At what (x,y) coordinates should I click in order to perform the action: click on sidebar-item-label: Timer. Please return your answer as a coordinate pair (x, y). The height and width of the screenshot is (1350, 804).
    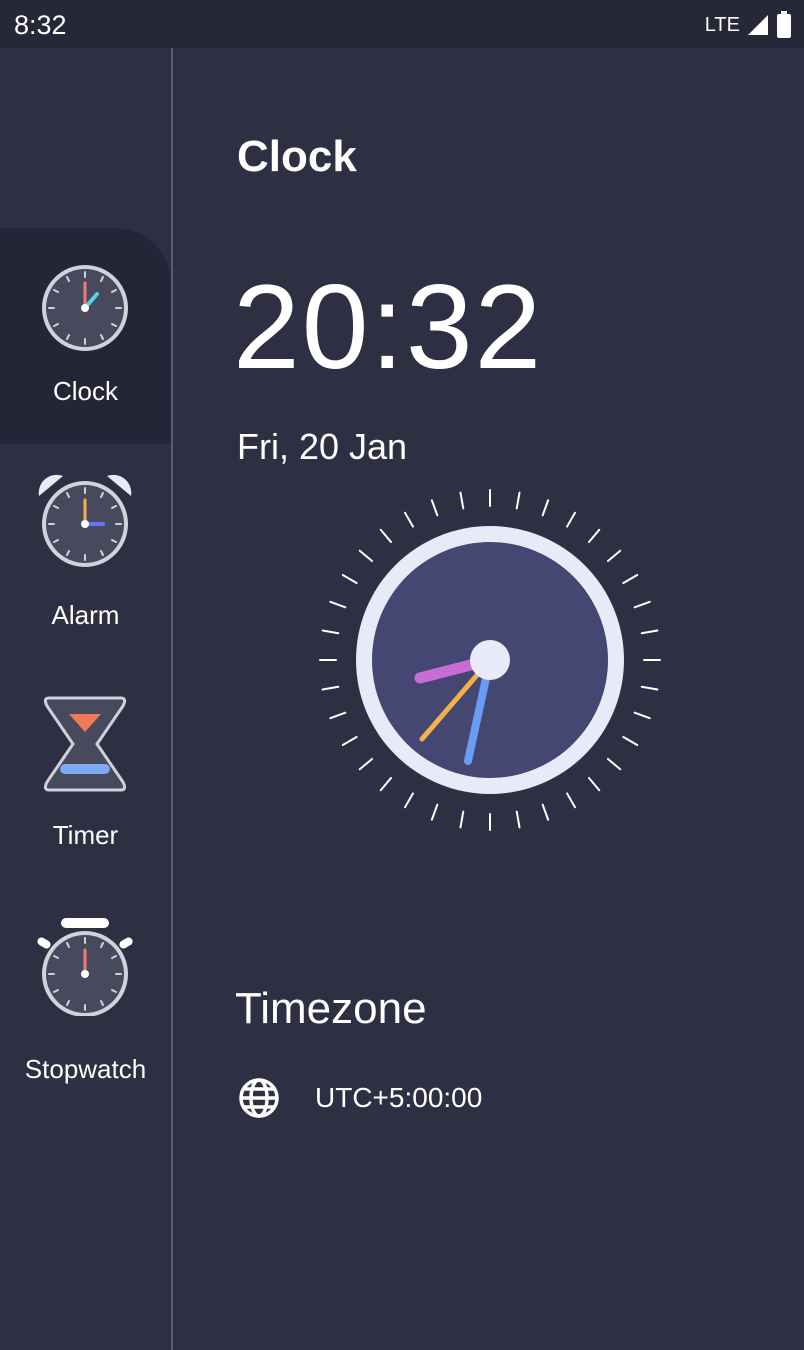
    Looking at the image, I should click on (85, 835).